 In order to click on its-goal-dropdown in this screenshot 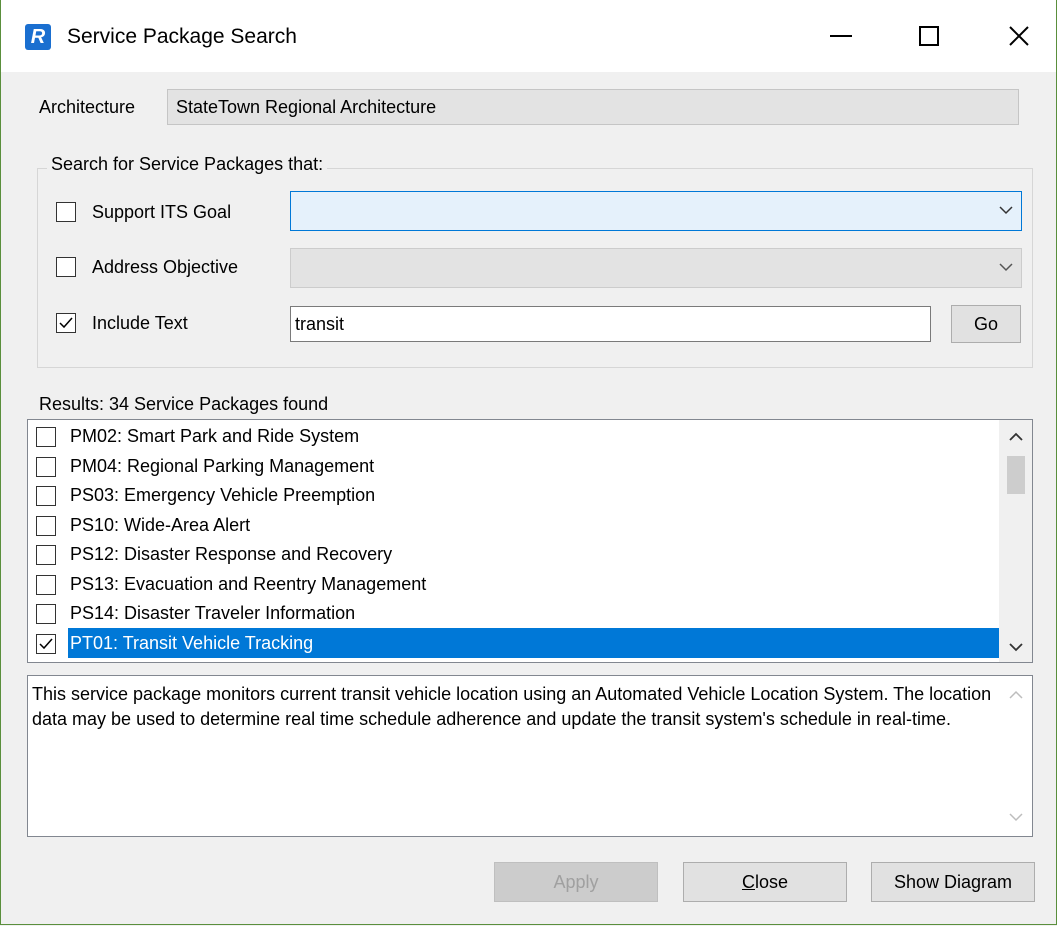, I will do `click(656, 211)`.